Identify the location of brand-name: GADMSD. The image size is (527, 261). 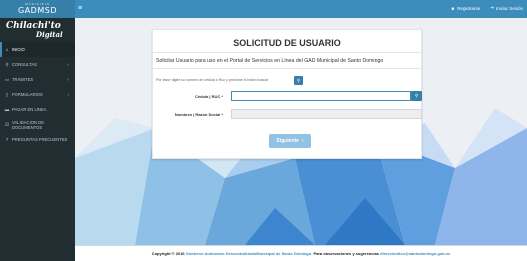
(37, 10).